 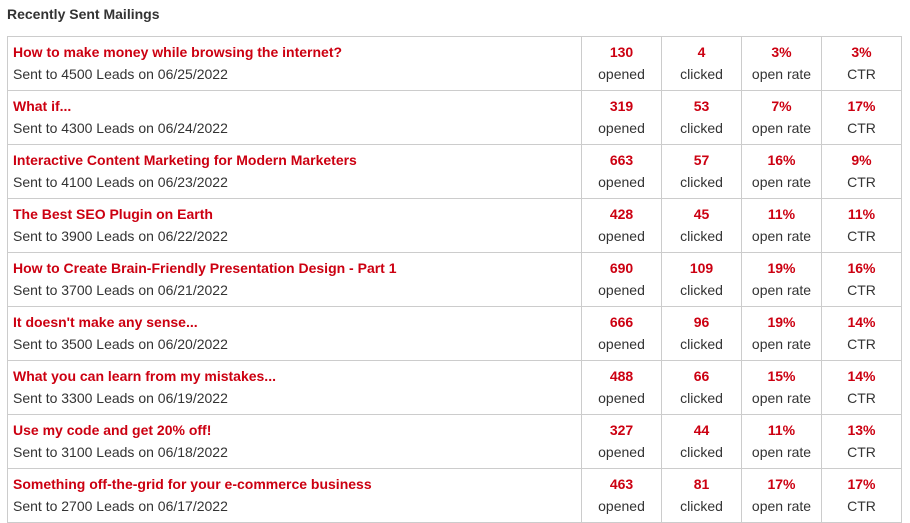 I want to click on mailing-subject-link: Use my code and get 20% off!, so click(x=297, y=430).